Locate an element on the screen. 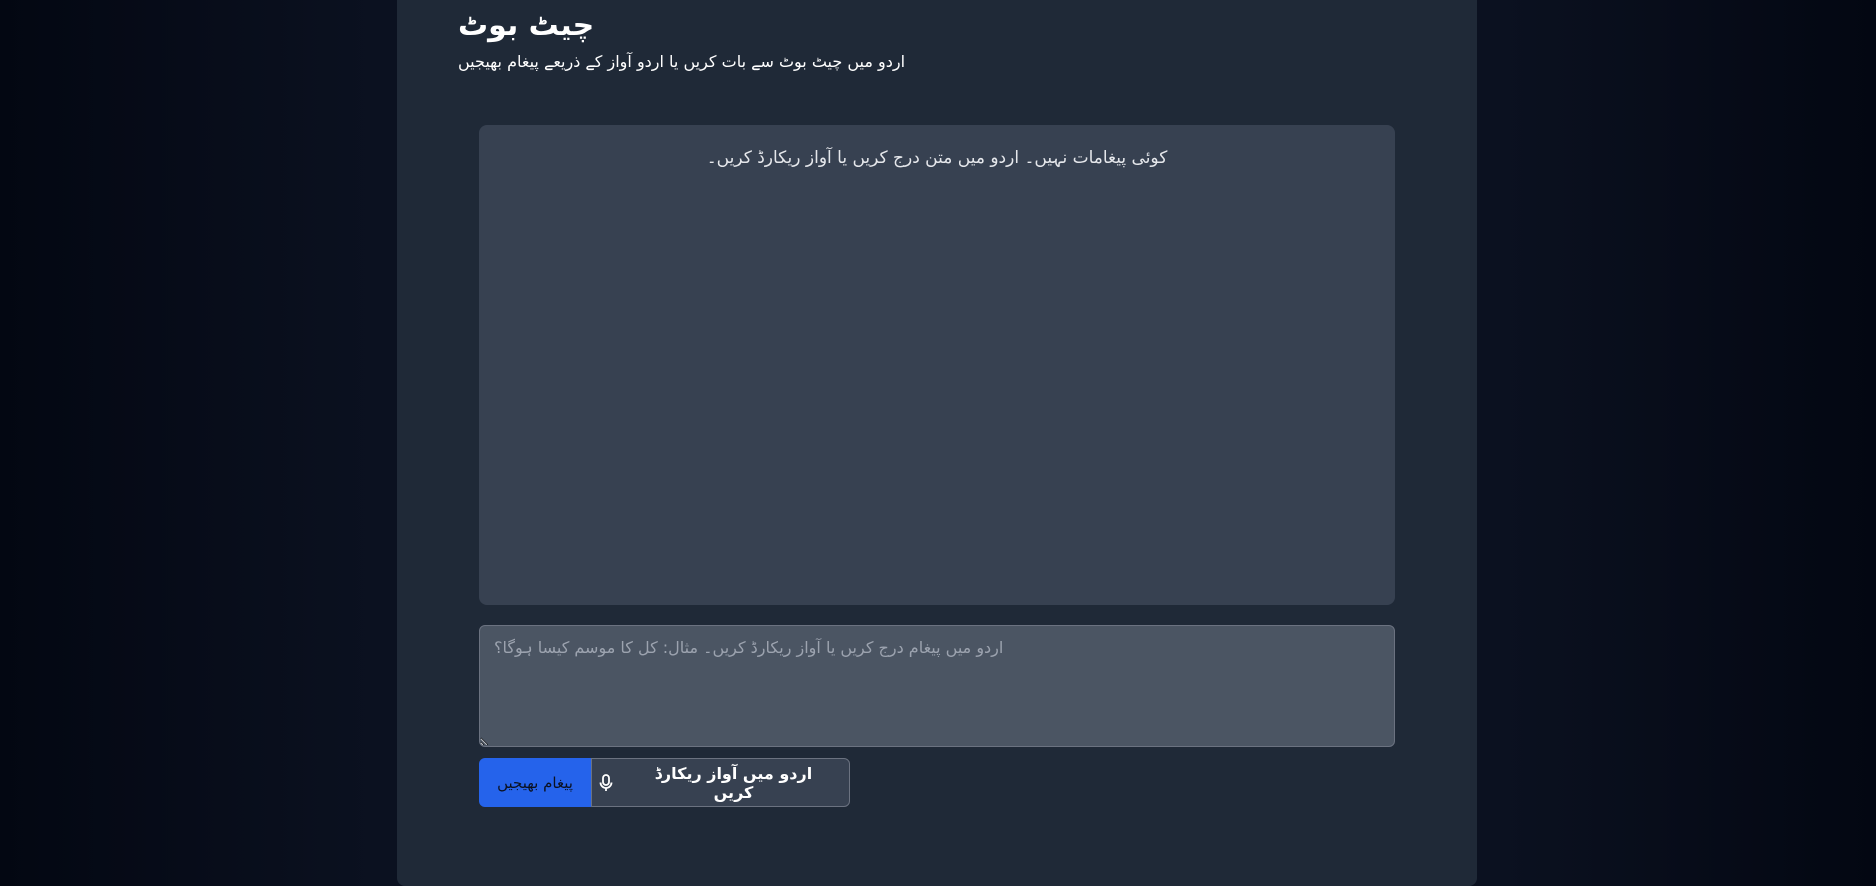 Image resolution: width=1876 pixels, height=886 pixels. send-message-button: پیغام بھیجیں is located at coordinates (535, 782).